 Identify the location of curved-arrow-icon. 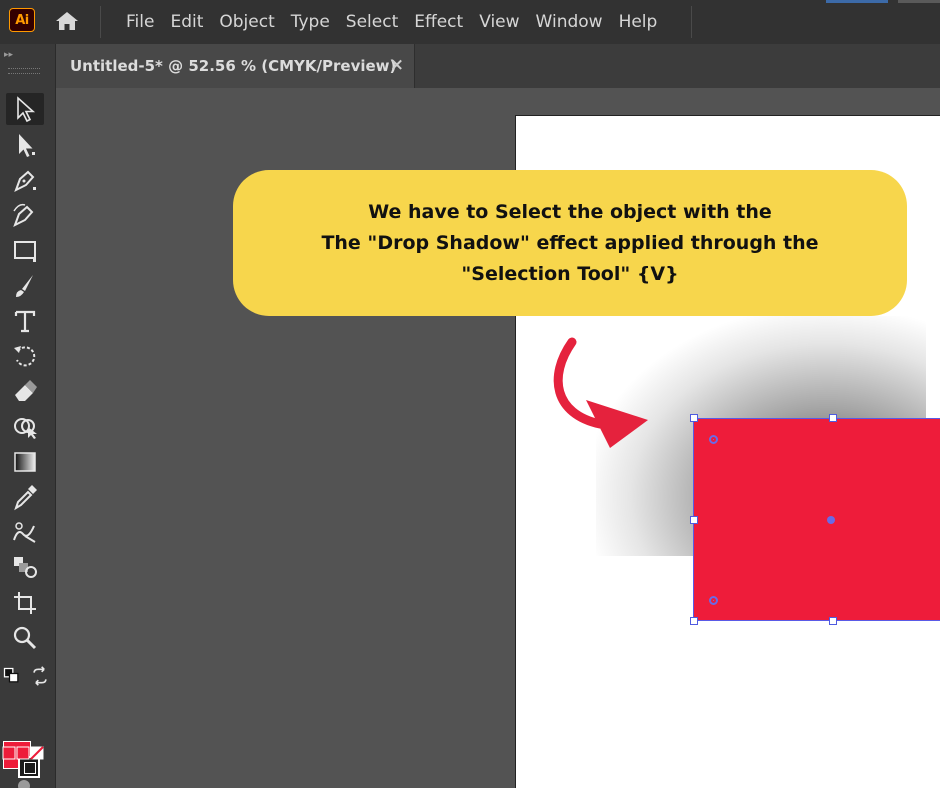
(600, 392).